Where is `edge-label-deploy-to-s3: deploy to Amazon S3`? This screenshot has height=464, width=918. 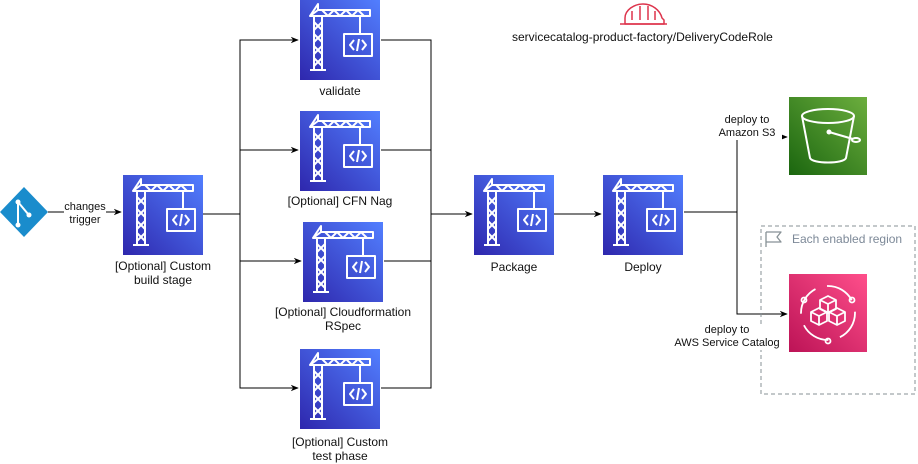 edge-label-deploy-to-s3: deploy to Amazon S3 is located at coordinates (747, 127).